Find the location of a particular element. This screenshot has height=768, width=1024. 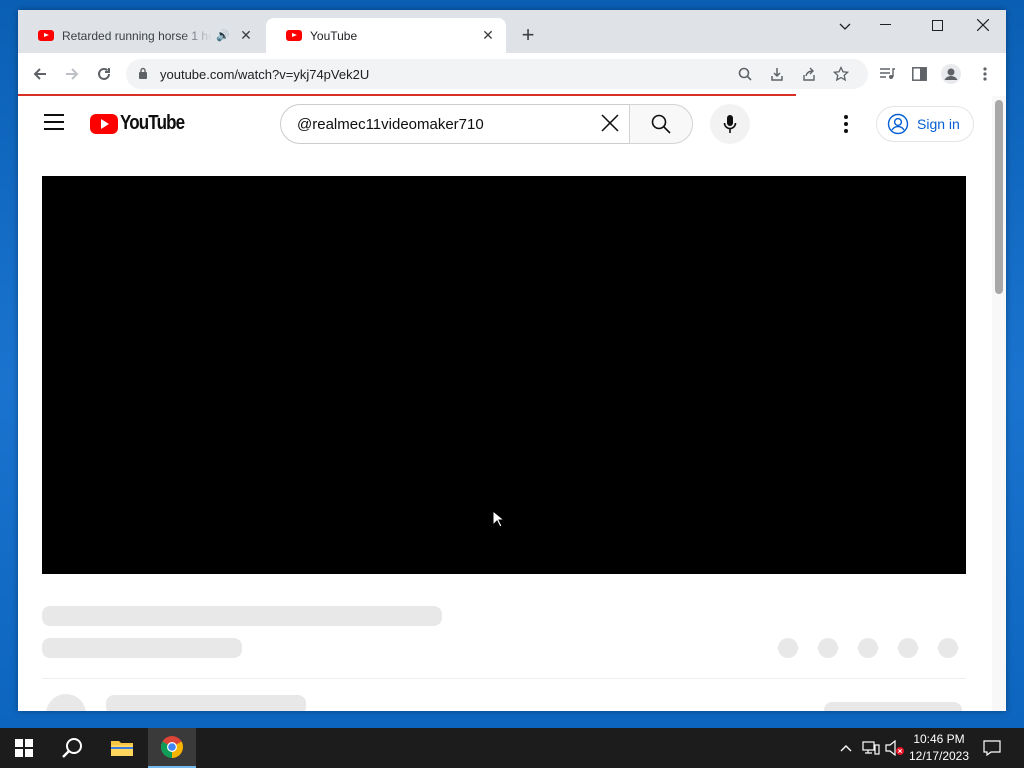

title-placeholder is located at coordinates (242, 616).